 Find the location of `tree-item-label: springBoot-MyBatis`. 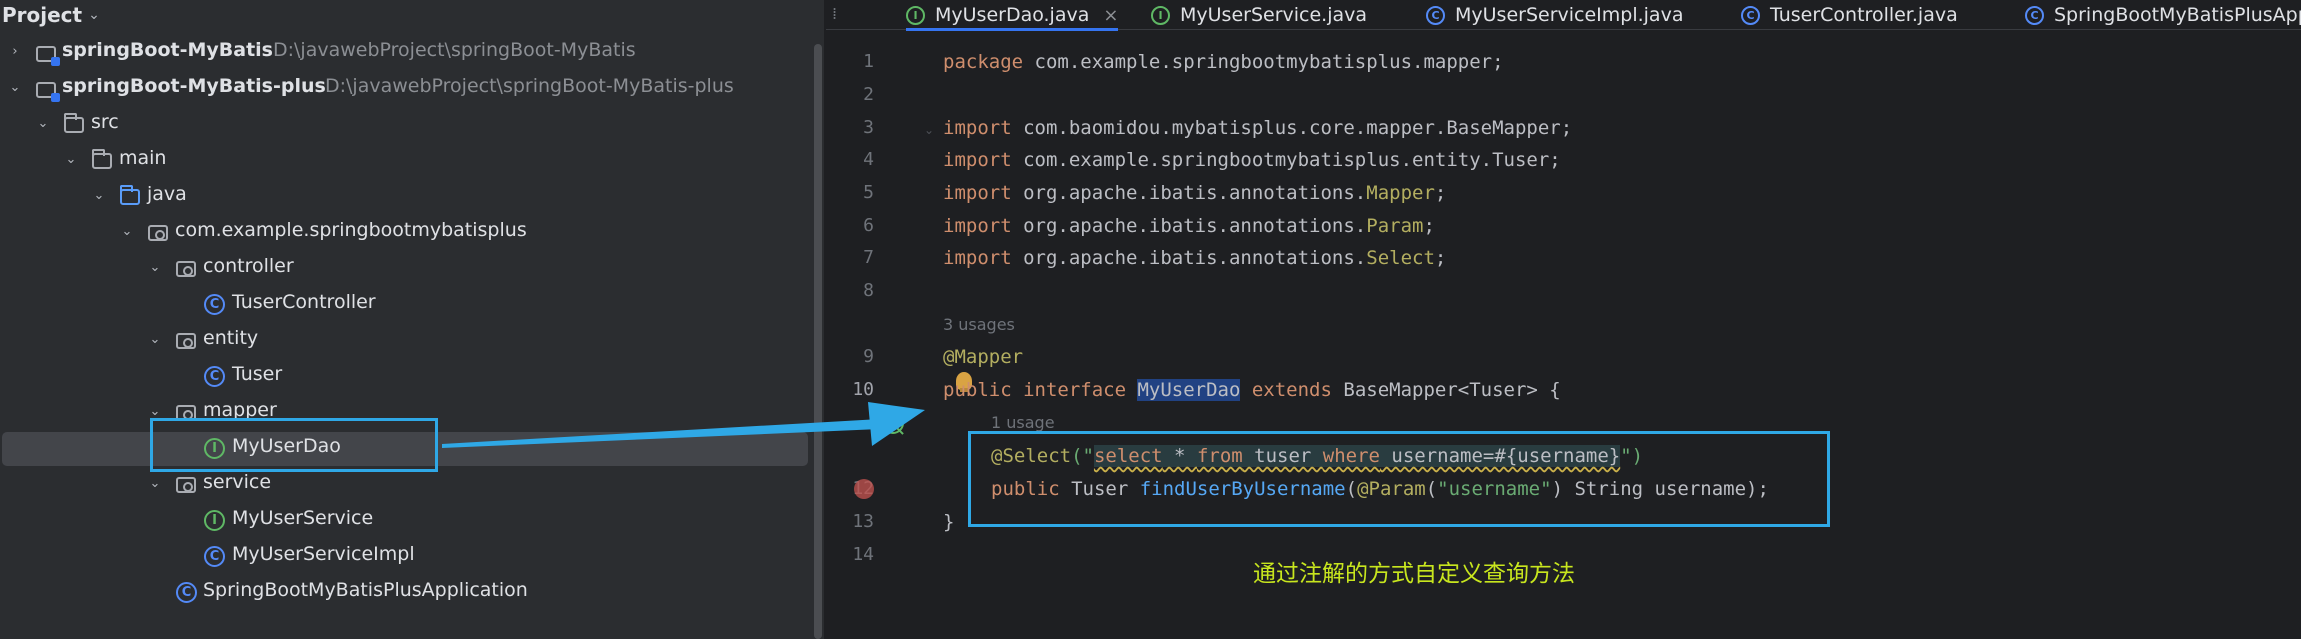

tree-item-label: springBoot-MyBatis is located at coordinates (167, 50).